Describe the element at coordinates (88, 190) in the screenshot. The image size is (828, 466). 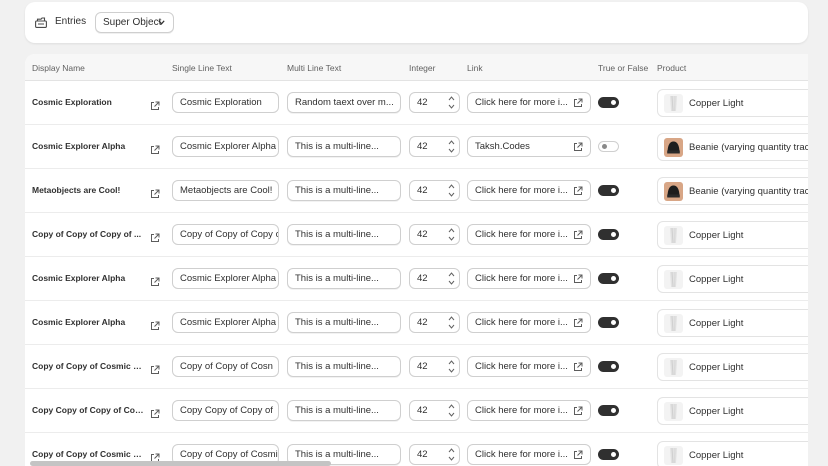
I see `display-name-cell: Metaobjects are Cool!` at that location.